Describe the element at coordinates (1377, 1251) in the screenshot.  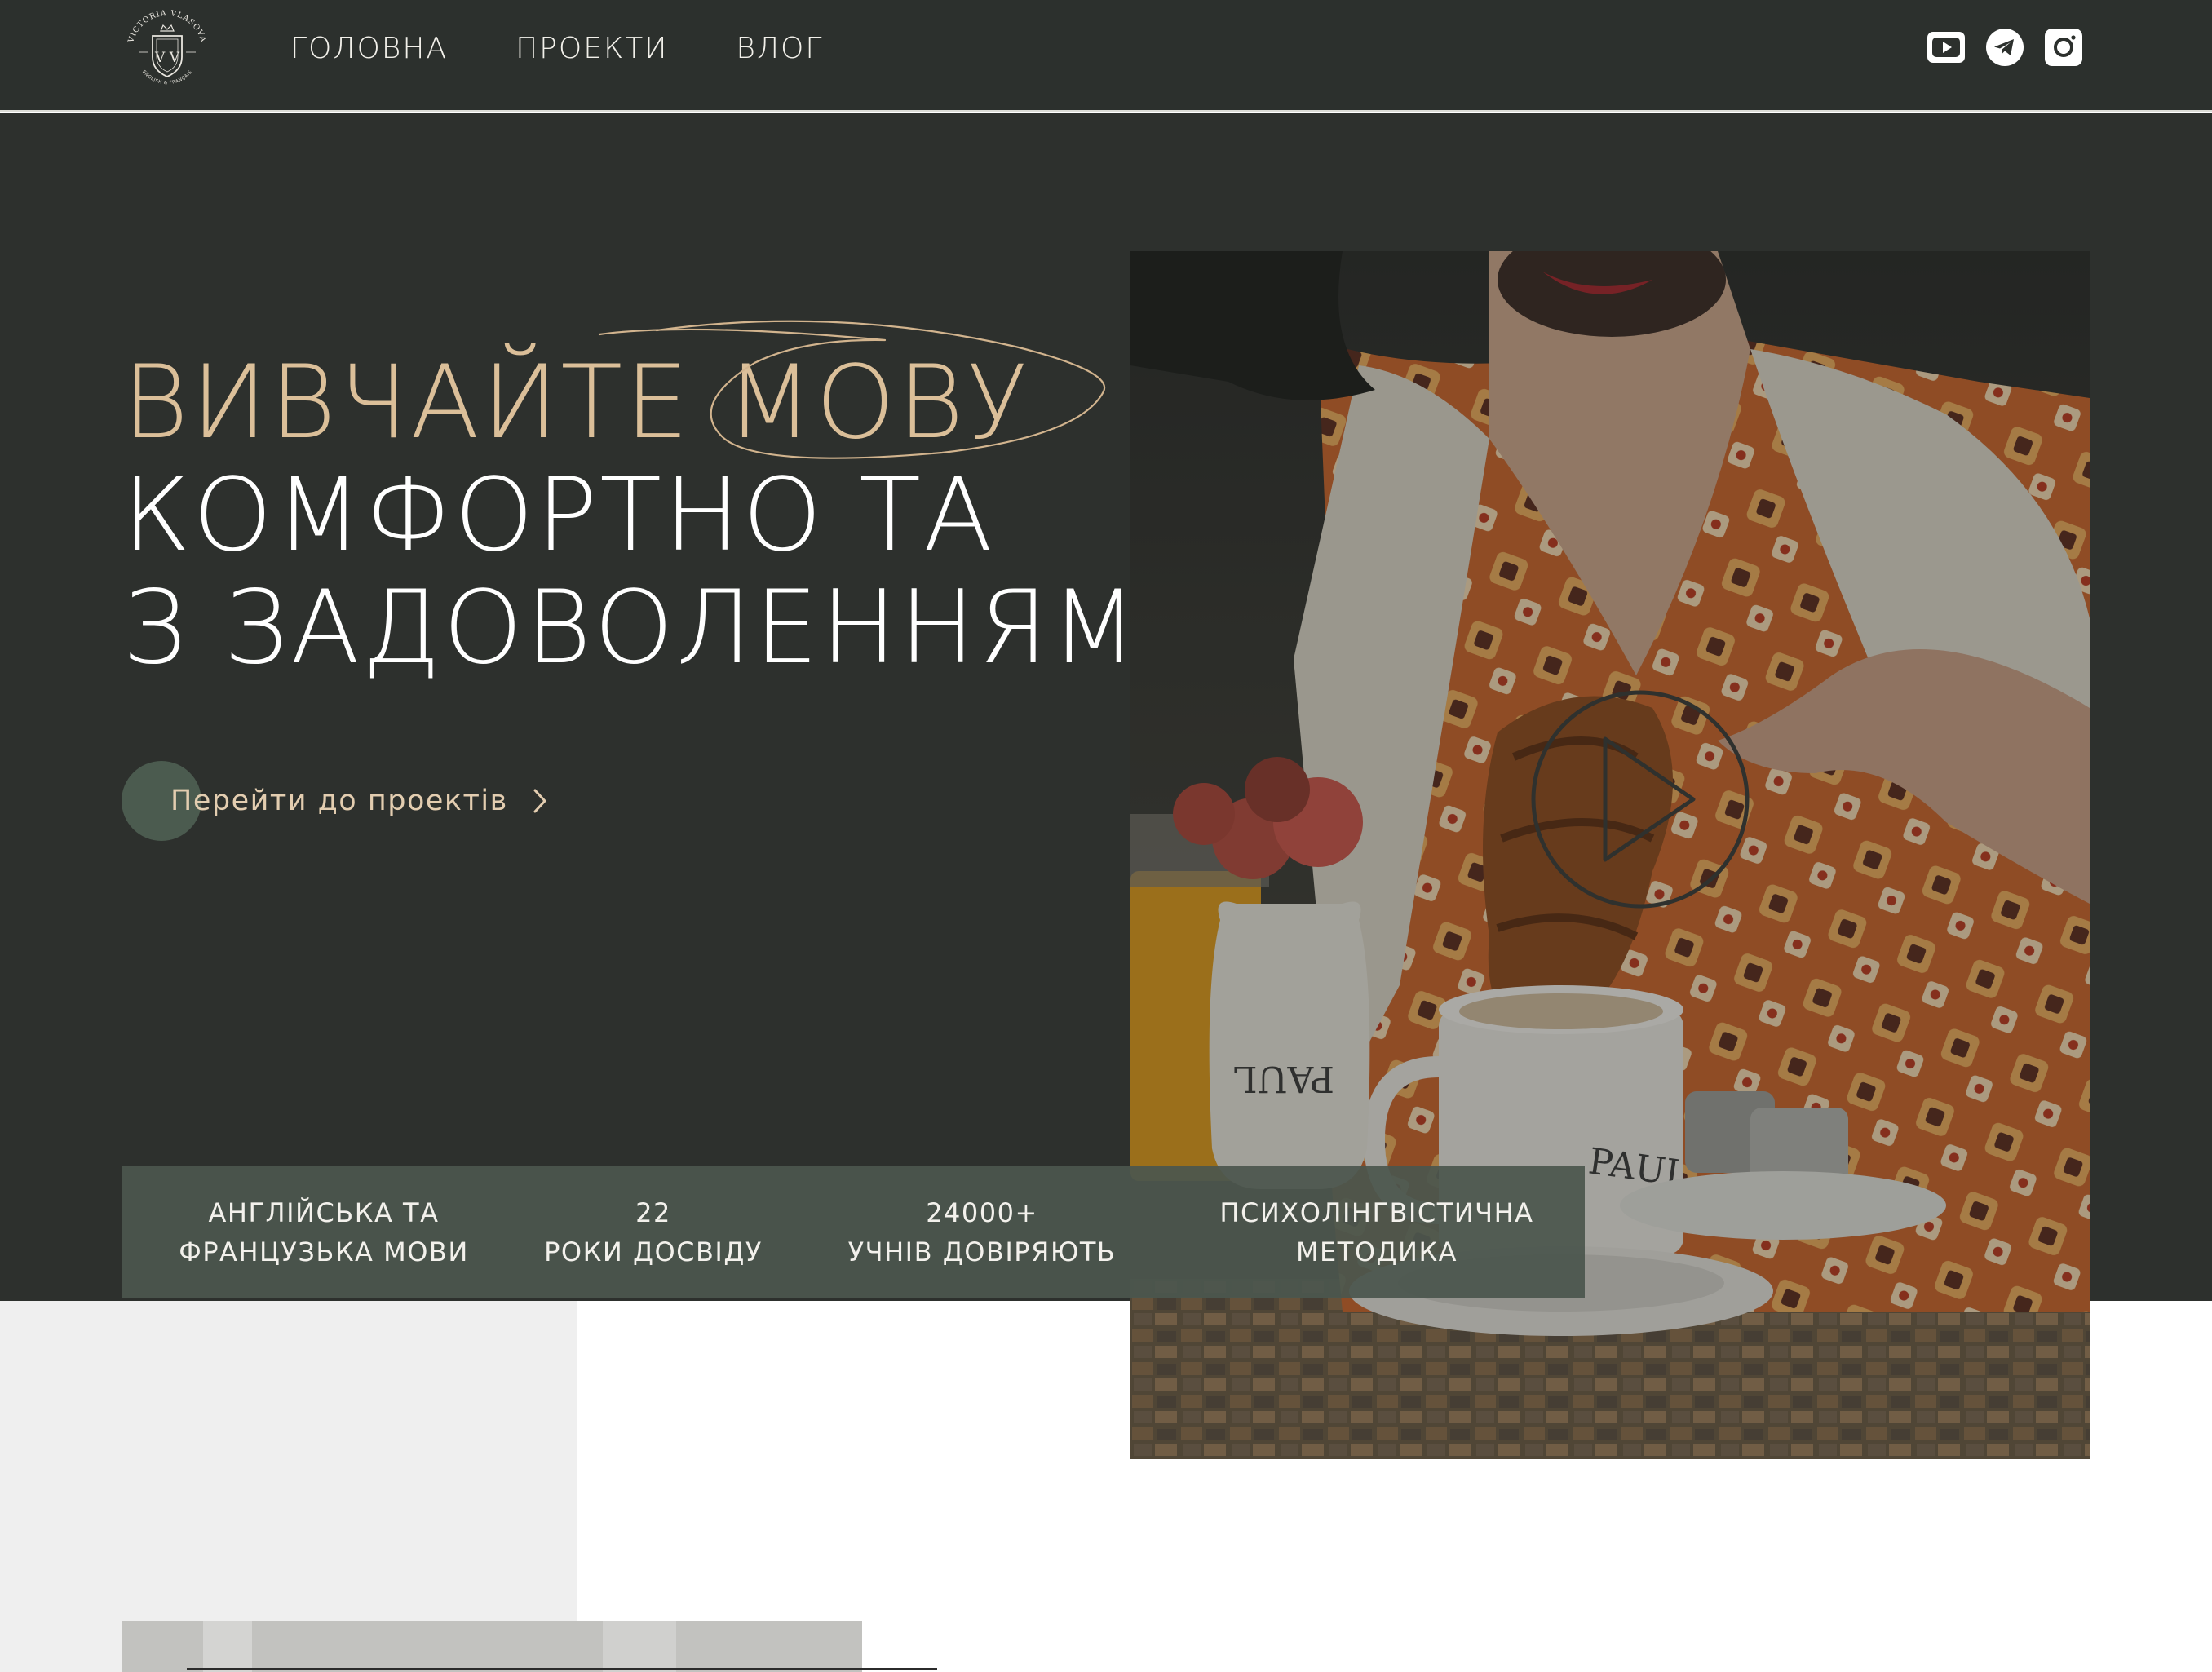
I see `stat-line-2: МЕТОДИКА` at that location.